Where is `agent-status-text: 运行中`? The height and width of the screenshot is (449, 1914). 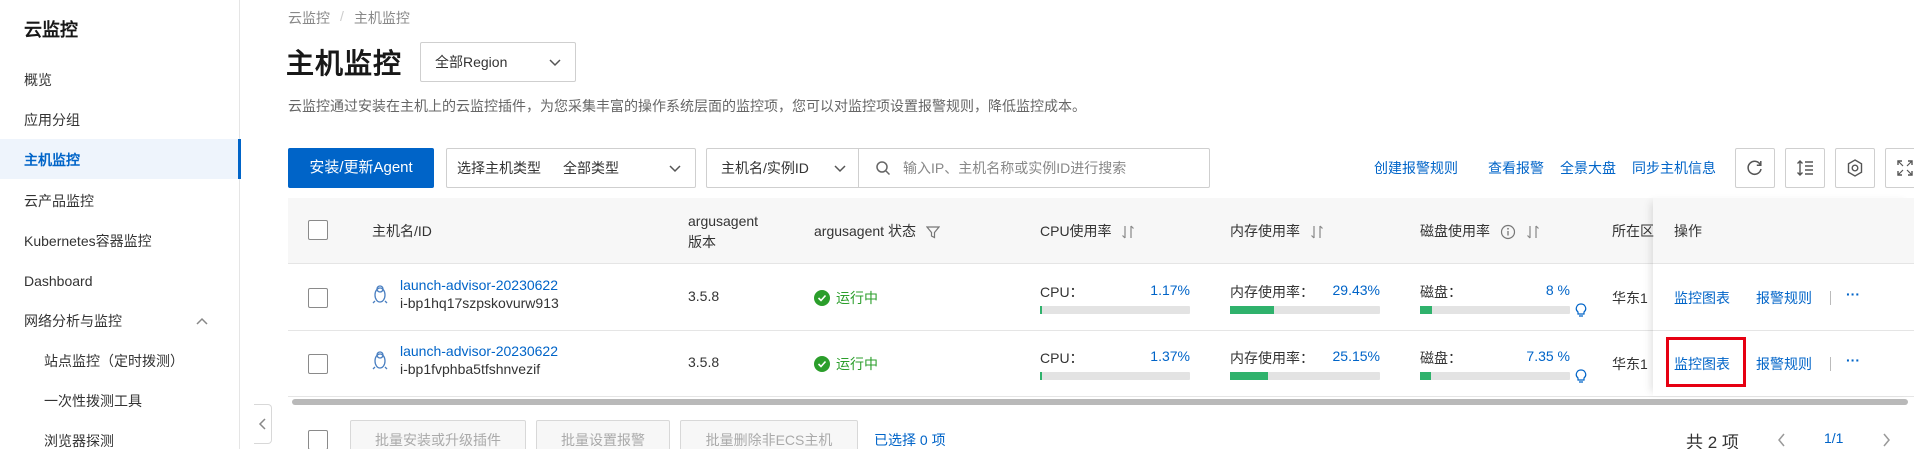 agent-status-text: 运行中 is located at coordinates (857, 298).